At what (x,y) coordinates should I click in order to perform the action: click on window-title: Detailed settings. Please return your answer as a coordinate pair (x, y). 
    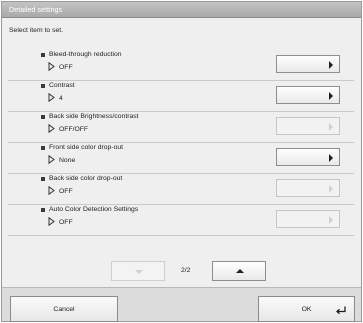
    Looking at the image, I should click on (181, 10).